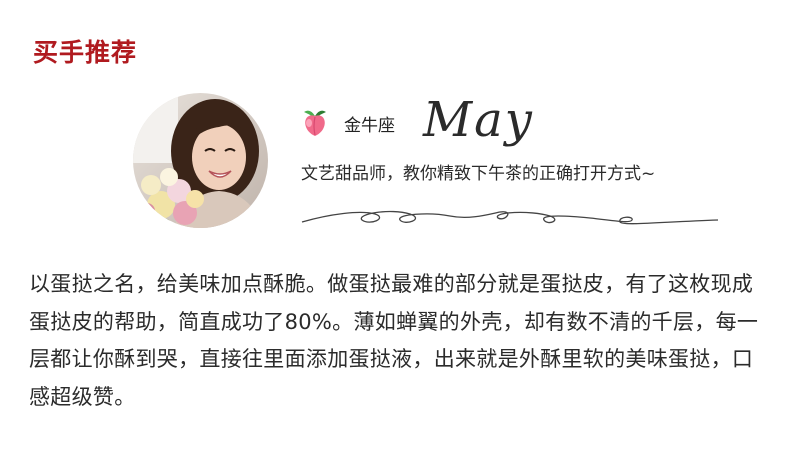 Image resolution: width=800 pixels, height=464 pixels. Describe the element at coordinates (85, 52) in the screenshot. I see `section-title: 买手推荐` at that location.